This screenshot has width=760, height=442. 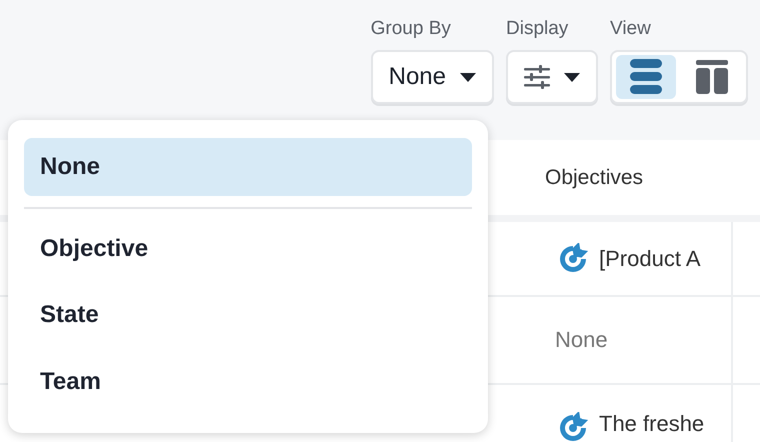 I want to click on menu-item: None, so click(x=248, y=167).